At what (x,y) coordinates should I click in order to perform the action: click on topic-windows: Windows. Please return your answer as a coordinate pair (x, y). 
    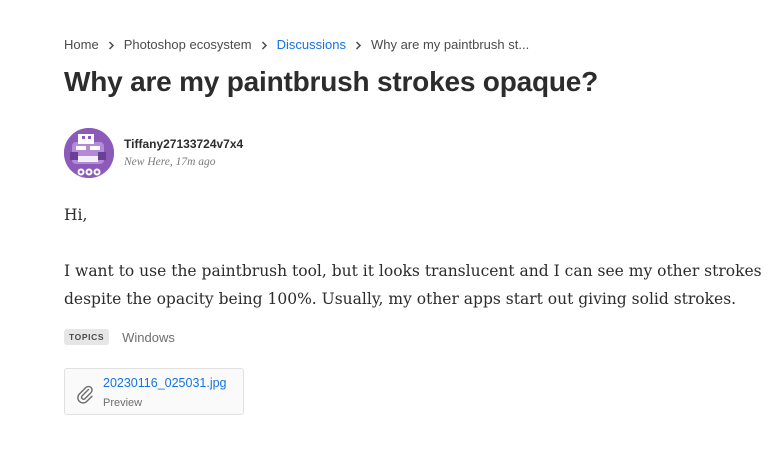
    Looking at the image, I should click on (148, 337).